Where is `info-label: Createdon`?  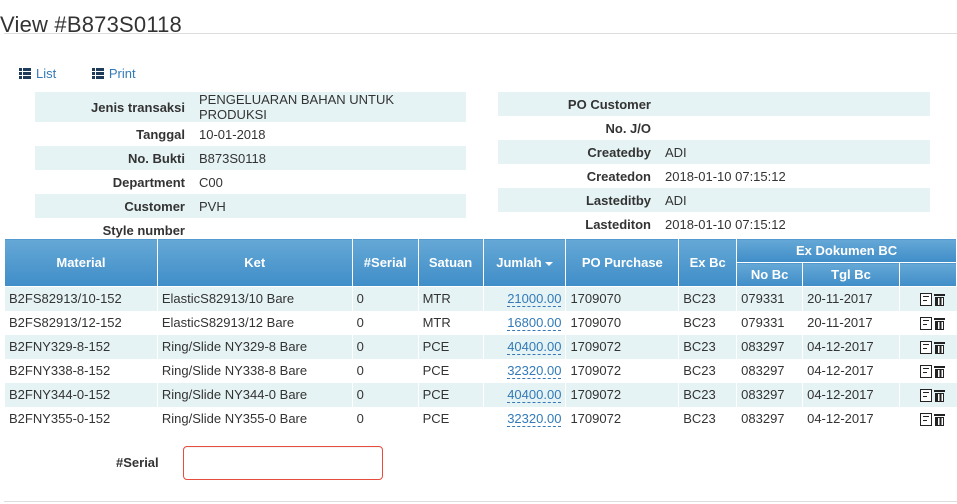 info-label: Createdon is located at coordinates (578, 176).